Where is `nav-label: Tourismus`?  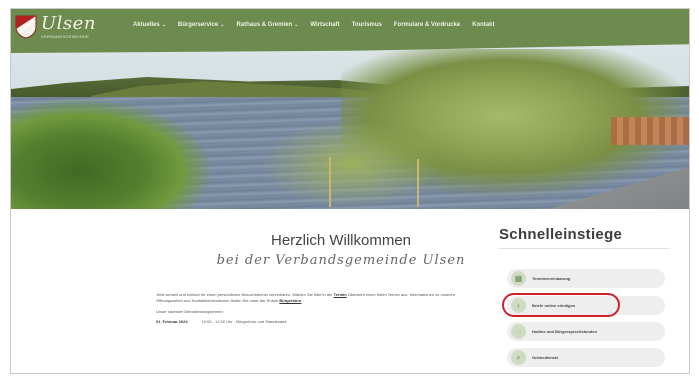
nav-label: Tourismus is located at coordinates (366, 25).